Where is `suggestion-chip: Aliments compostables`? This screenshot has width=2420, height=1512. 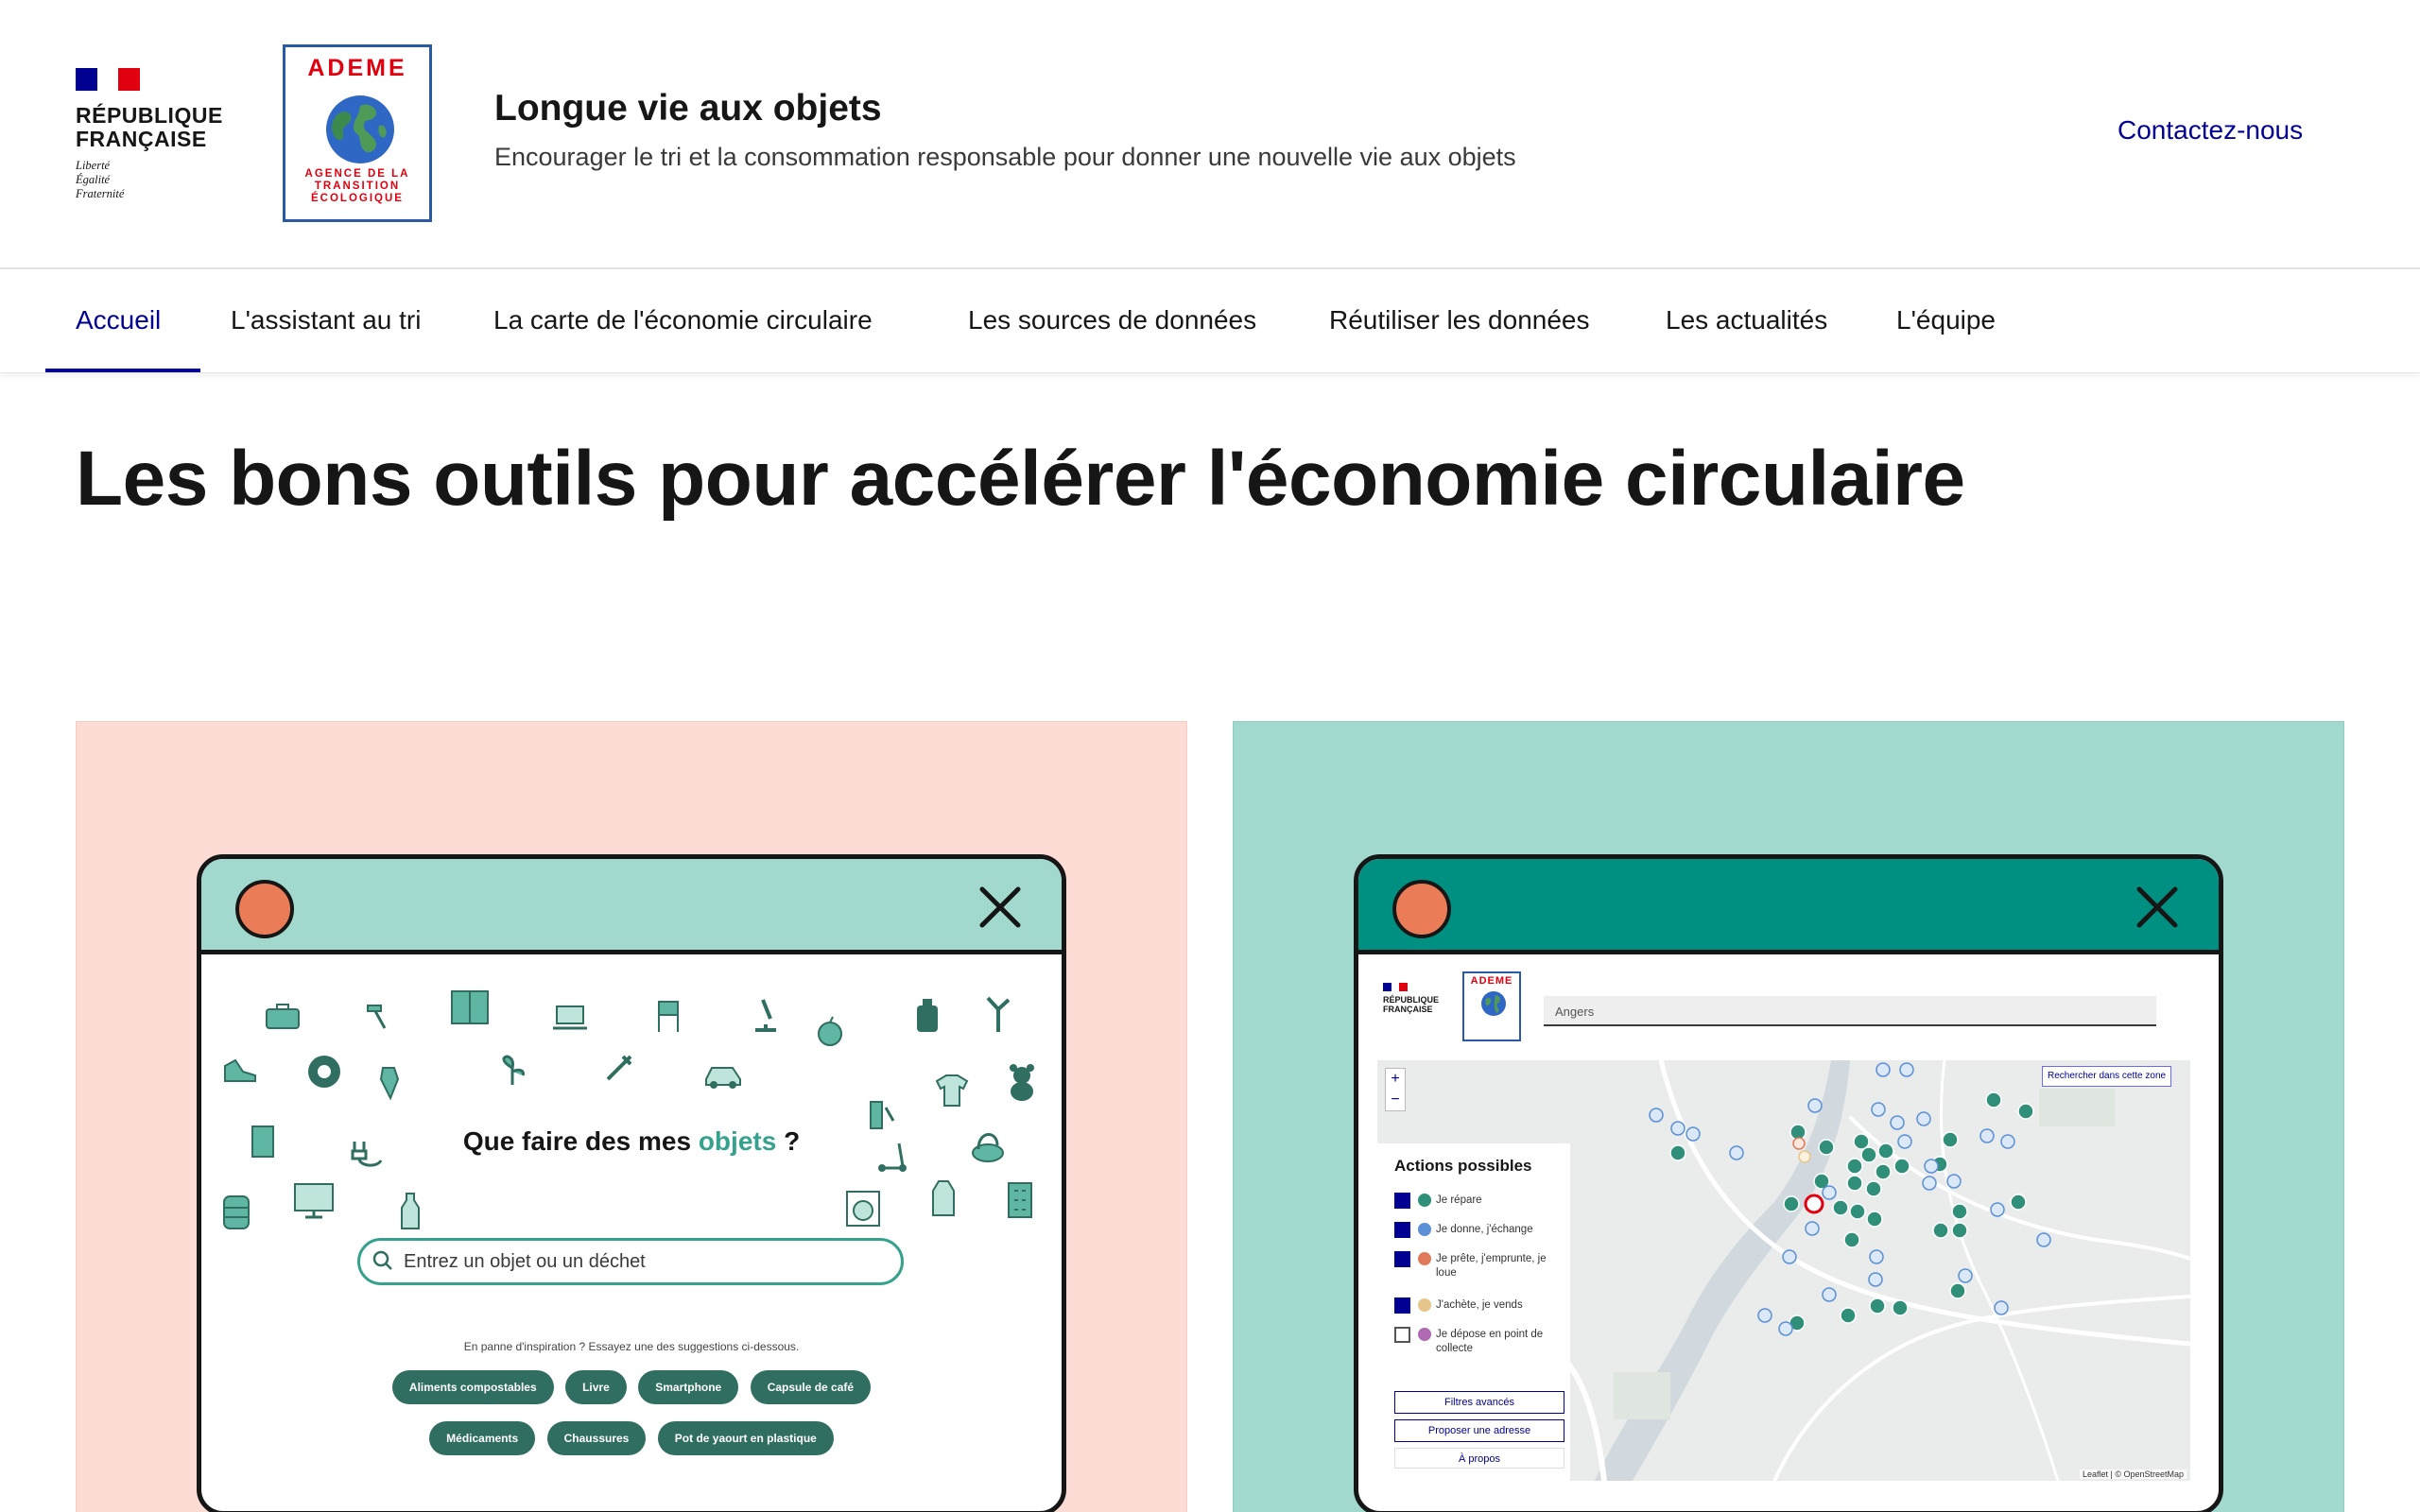
suggestion-chip: Aliments compostables is located at coordinates (472, 1387).